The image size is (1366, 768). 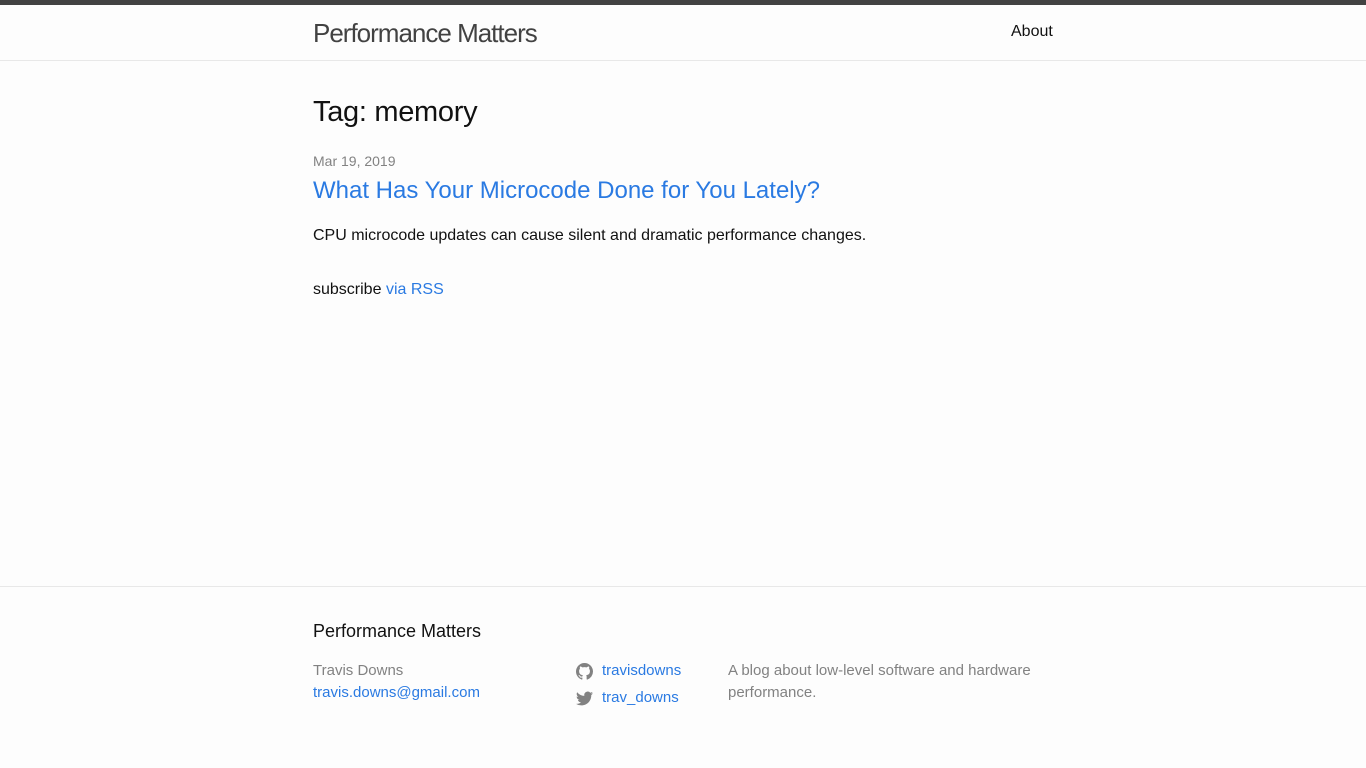 I want to click on footer-author-name: Travis Downs, so click(x=358, y=670).